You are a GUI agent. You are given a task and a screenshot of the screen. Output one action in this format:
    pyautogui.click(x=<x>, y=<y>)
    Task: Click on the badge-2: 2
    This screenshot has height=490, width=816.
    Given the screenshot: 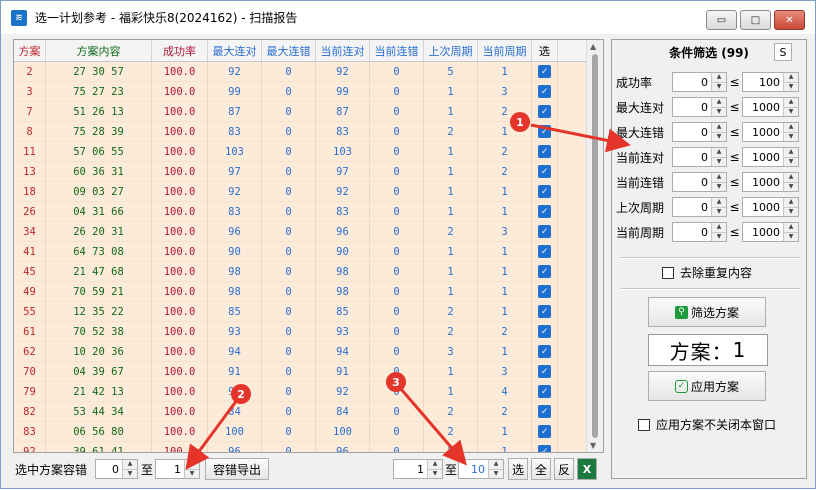 What is the action you would take?
    pyautogui.click(x=241, y=394)
    